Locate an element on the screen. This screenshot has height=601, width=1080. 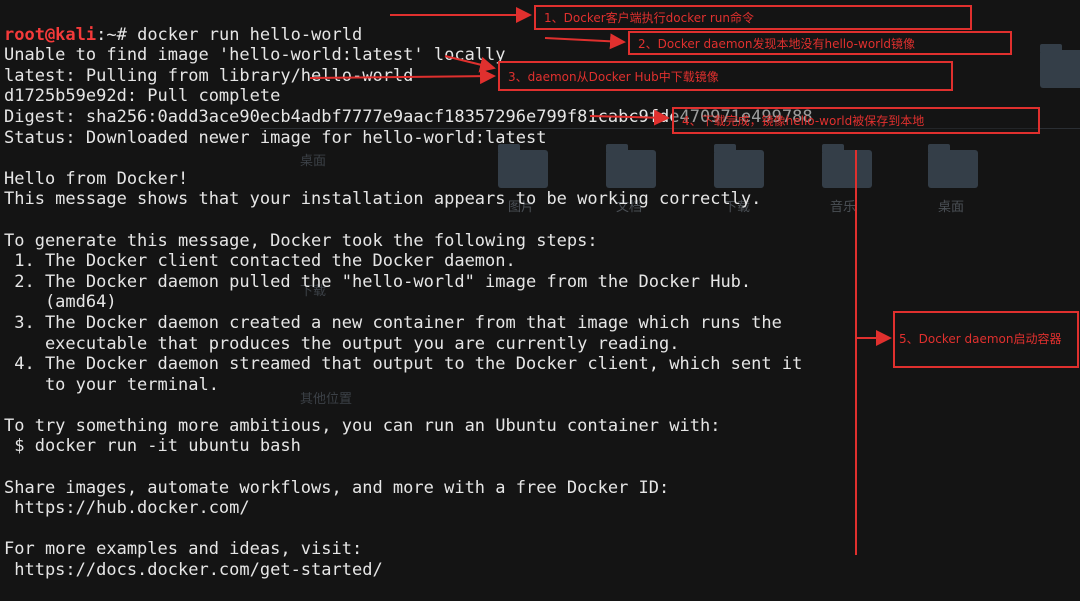
annotation-step-1: 1、Docker客户端执行docker run命令 is located at coordinates (753, 17).